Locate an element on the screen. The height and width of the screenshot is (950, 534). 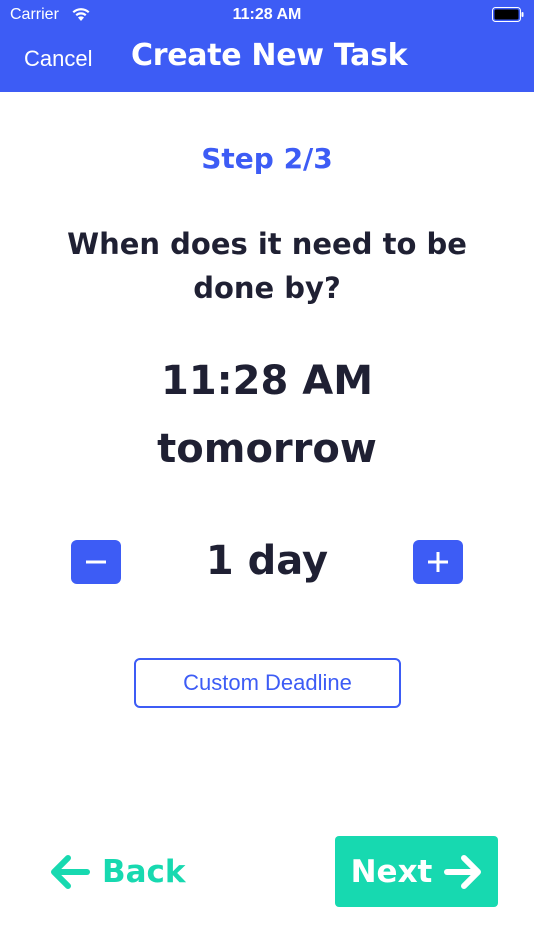
next-button: Next is located at coordinates (416, 871).